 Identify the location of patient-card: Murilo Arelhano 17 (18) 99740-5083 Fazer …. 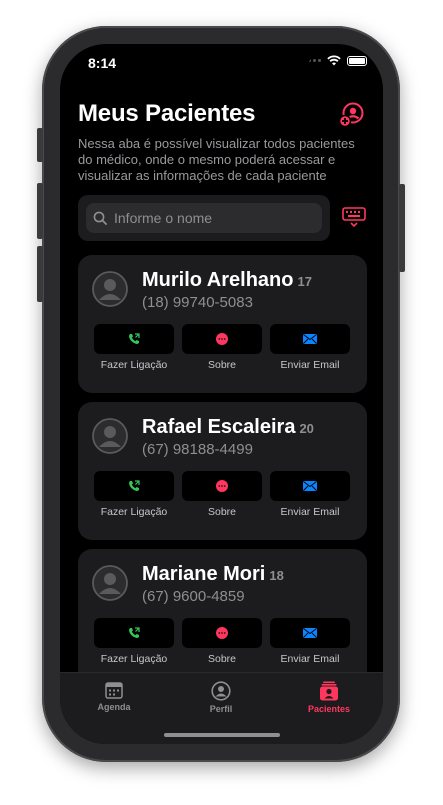
(222, 324).